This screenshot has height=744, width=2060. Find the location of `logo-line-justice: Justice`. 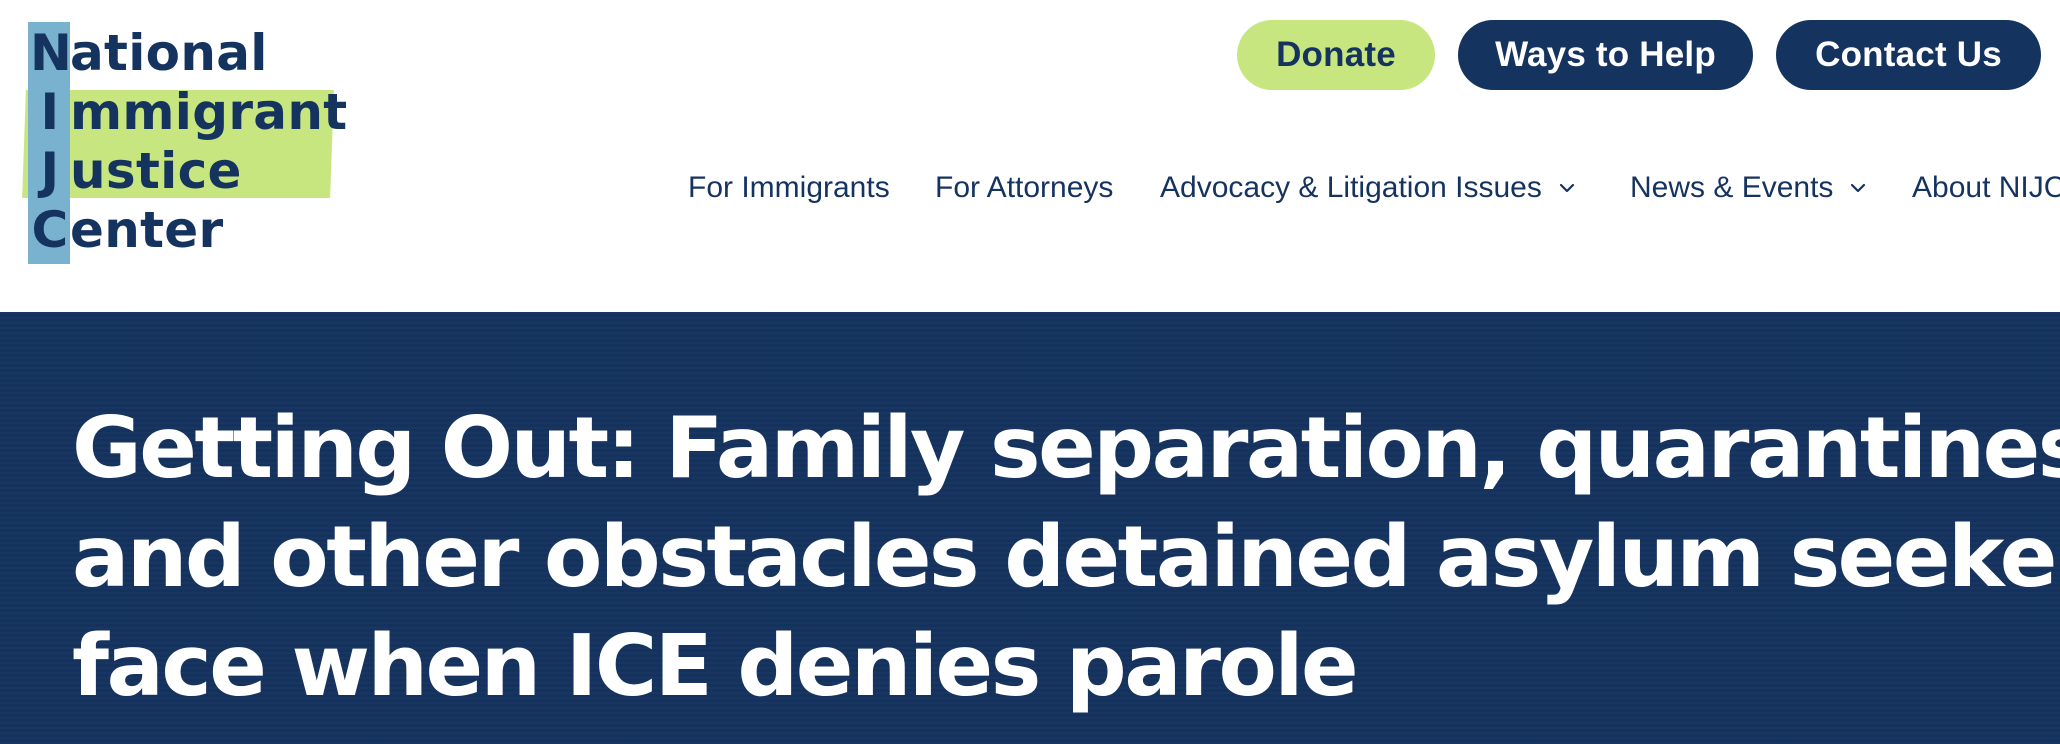

logo-line-justice: Justice is located at coordinates (188, 171).